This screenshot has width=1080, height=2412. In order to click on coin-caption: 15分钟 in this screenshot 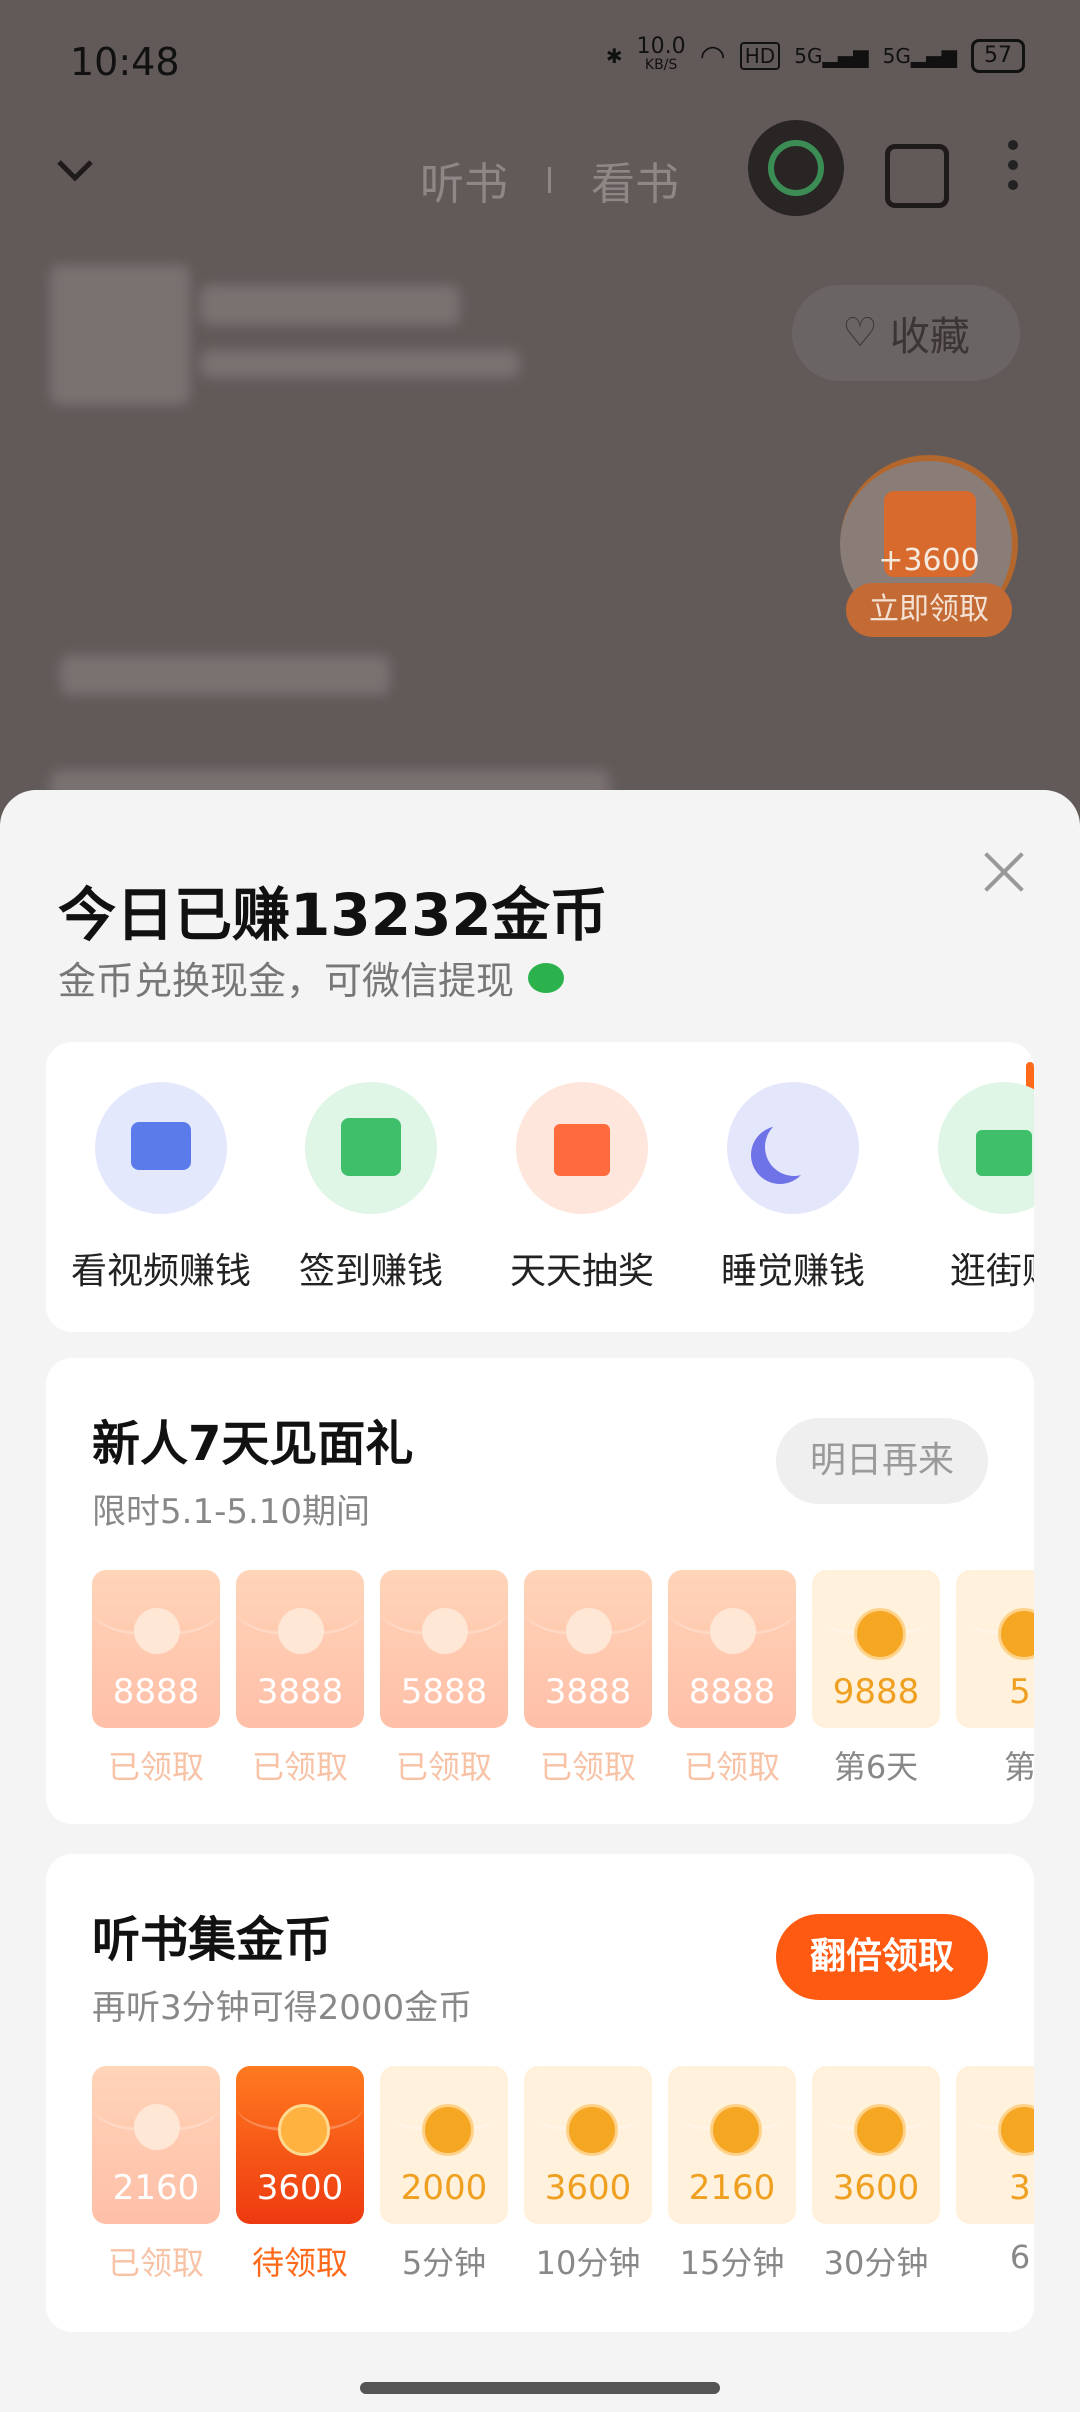, I will do `click(732, 2263)`.